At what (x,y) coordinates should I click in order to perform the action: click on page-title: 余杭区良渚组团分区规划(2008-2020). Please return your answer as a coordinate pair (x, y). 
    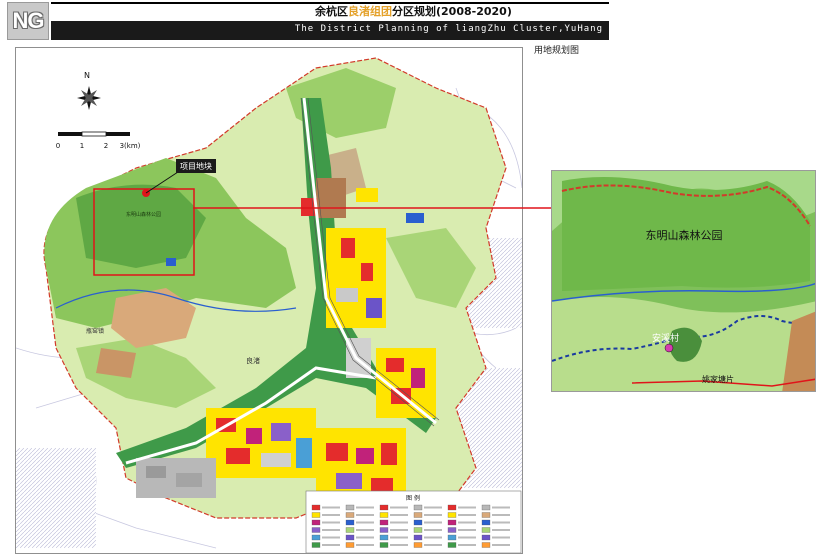
    Looking at the image, I should click on (413, 11).